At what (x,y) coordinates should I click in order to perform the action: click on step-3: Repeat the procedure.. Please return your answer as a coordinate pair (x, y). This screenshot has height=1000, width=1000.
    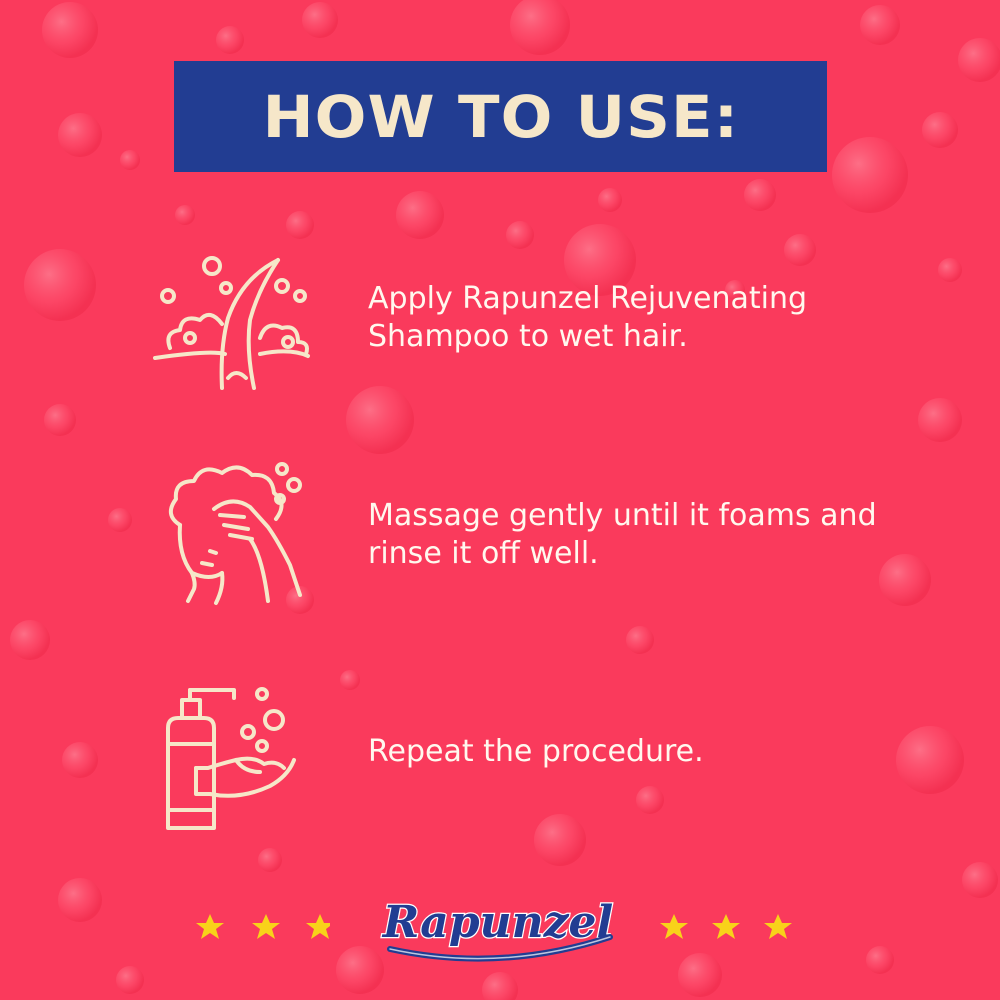
    Looking at the image, I should click on (510, 752).